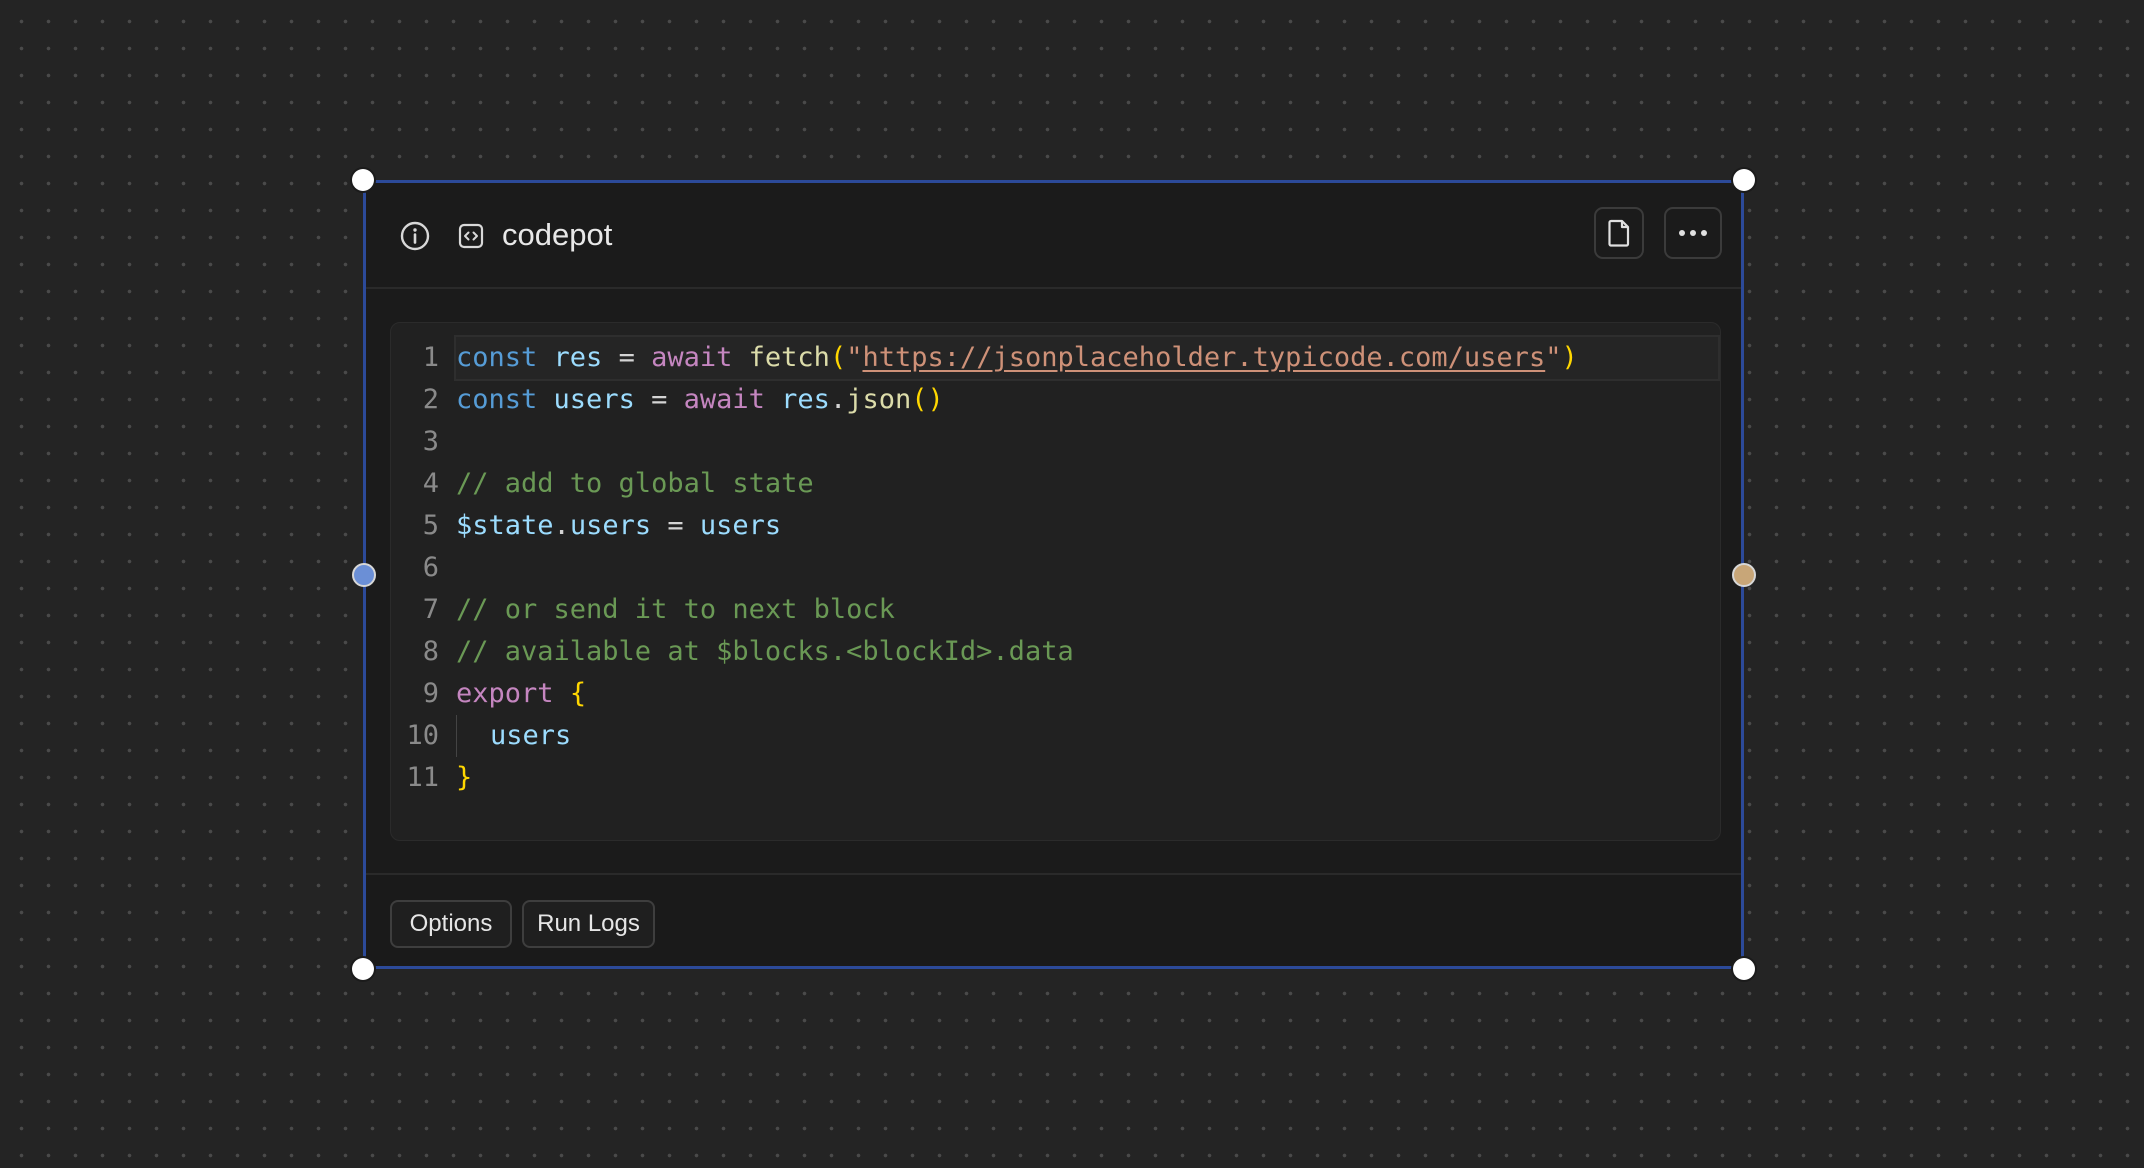  Describe the element at coordinates (430, 399) in the screenshot. I see `line-number: 2` at that location.